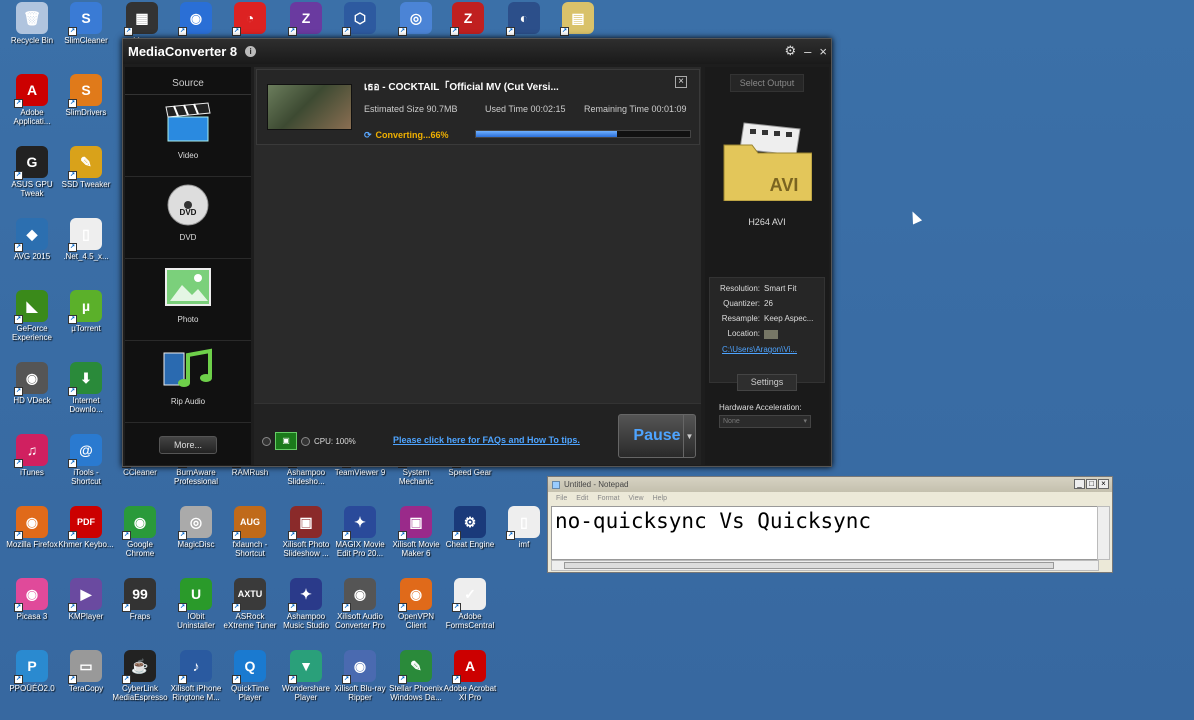 The width and height of the screenshot is (1194, 720). What do you see at coordinates (681, 82) in the screenshot?
I see `remove-job-button: ×` at bounding box center [681, 82].